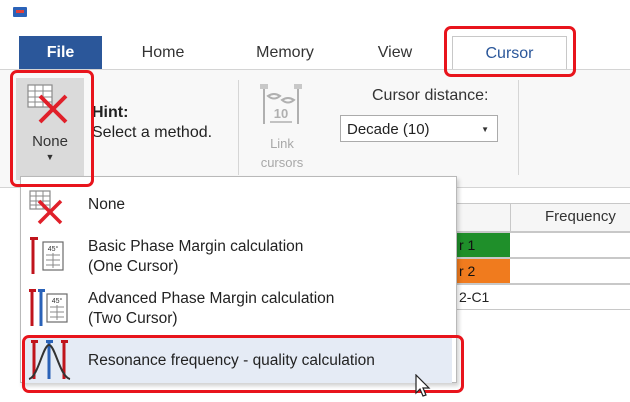 This screenshot has width=630, height=402. Describe the element at coordinates (510, 51) in the screenshot. I see `highlight-cursor-tab` at that location.